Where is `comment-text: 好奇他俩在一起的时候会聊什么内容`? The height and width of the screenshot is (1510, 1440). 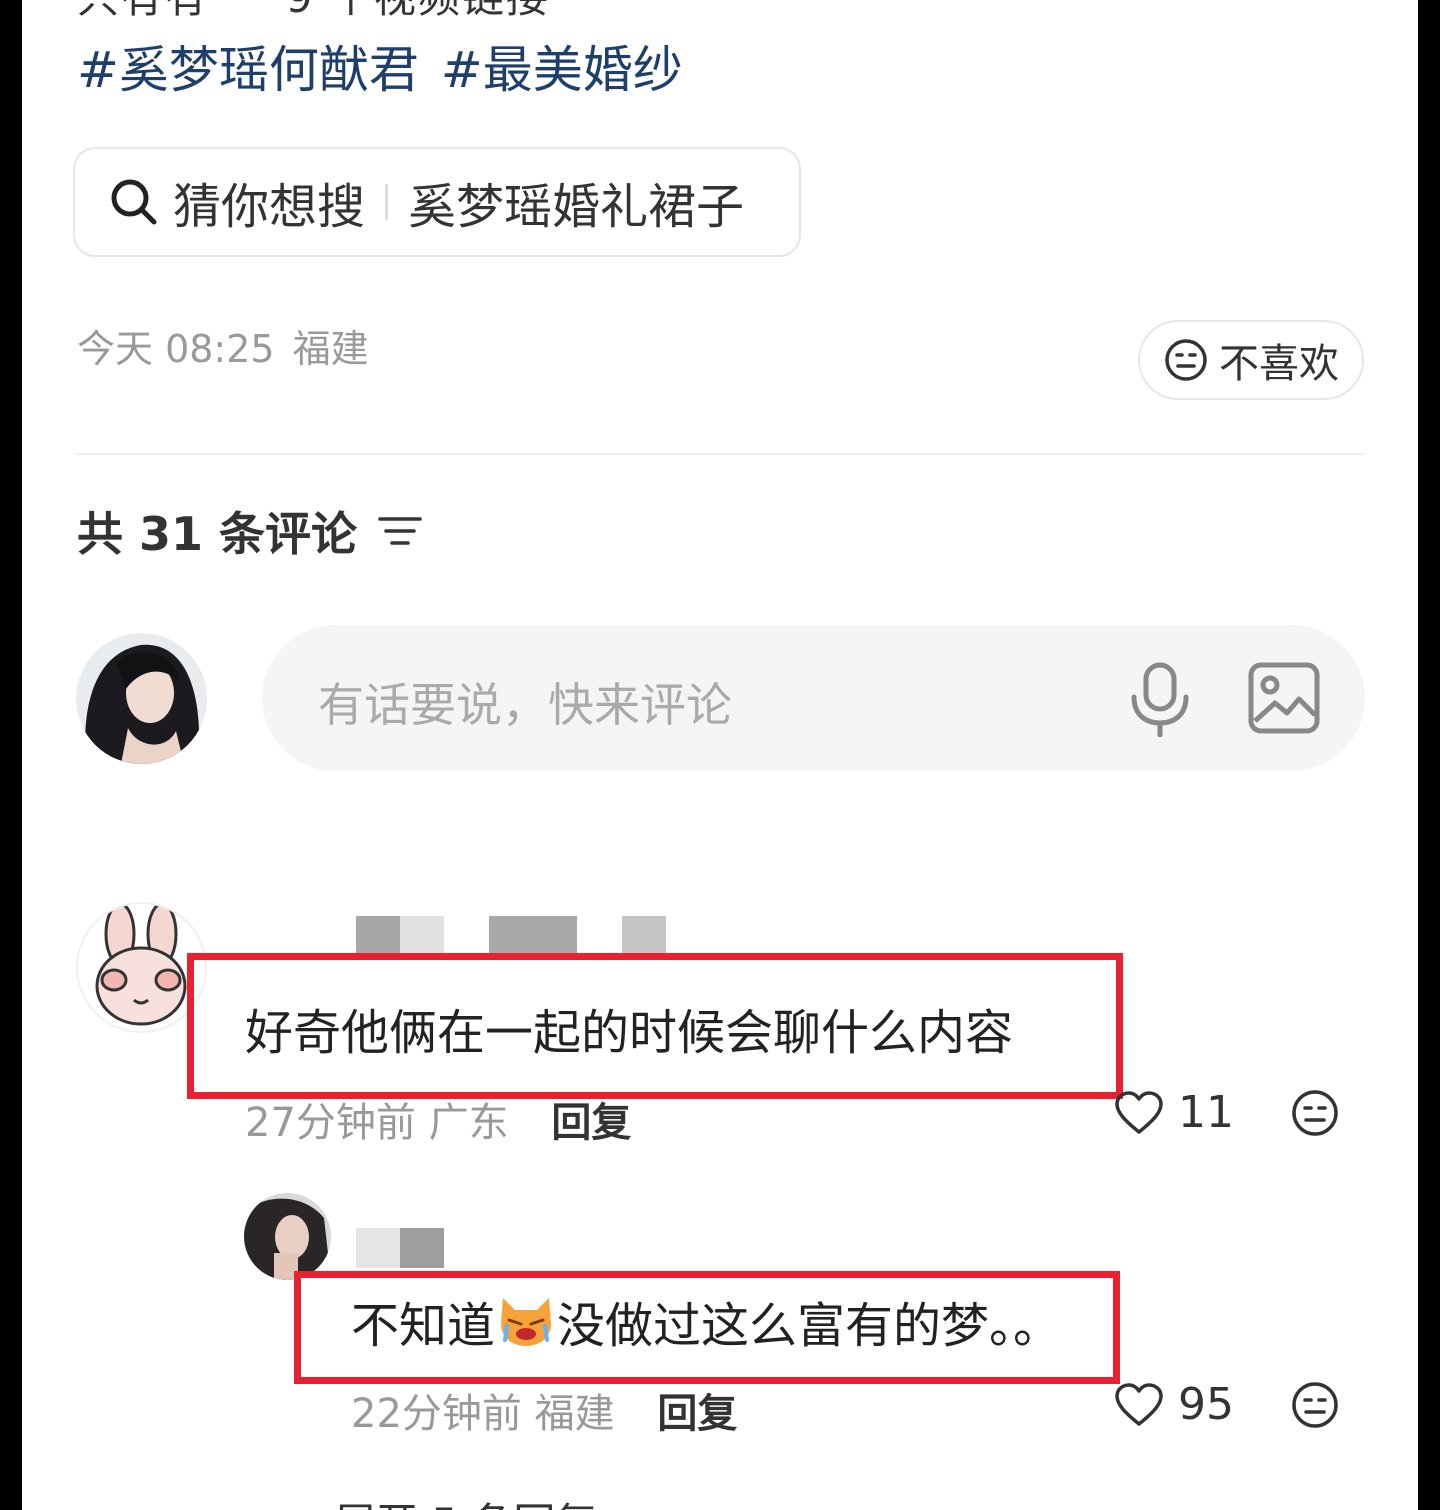 comment-text: 好奇他俩在一起的时候会聊什么内容 is located at coordinates (629, 1033).